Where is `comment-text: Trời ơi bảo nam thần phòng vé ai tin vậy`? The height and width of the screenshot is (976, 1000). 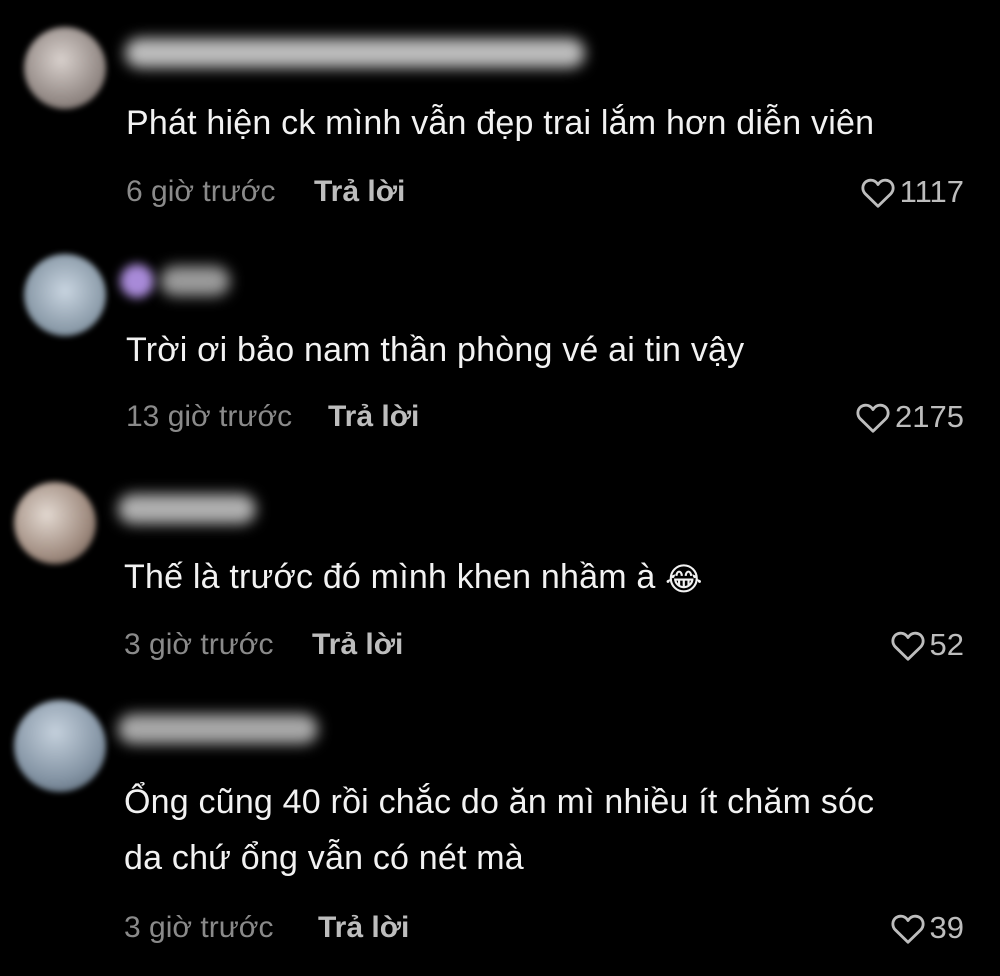
comment-text: Trời ơi bảo nam thần phòng vé ai tin vậy is located at coordinates (435, 350).